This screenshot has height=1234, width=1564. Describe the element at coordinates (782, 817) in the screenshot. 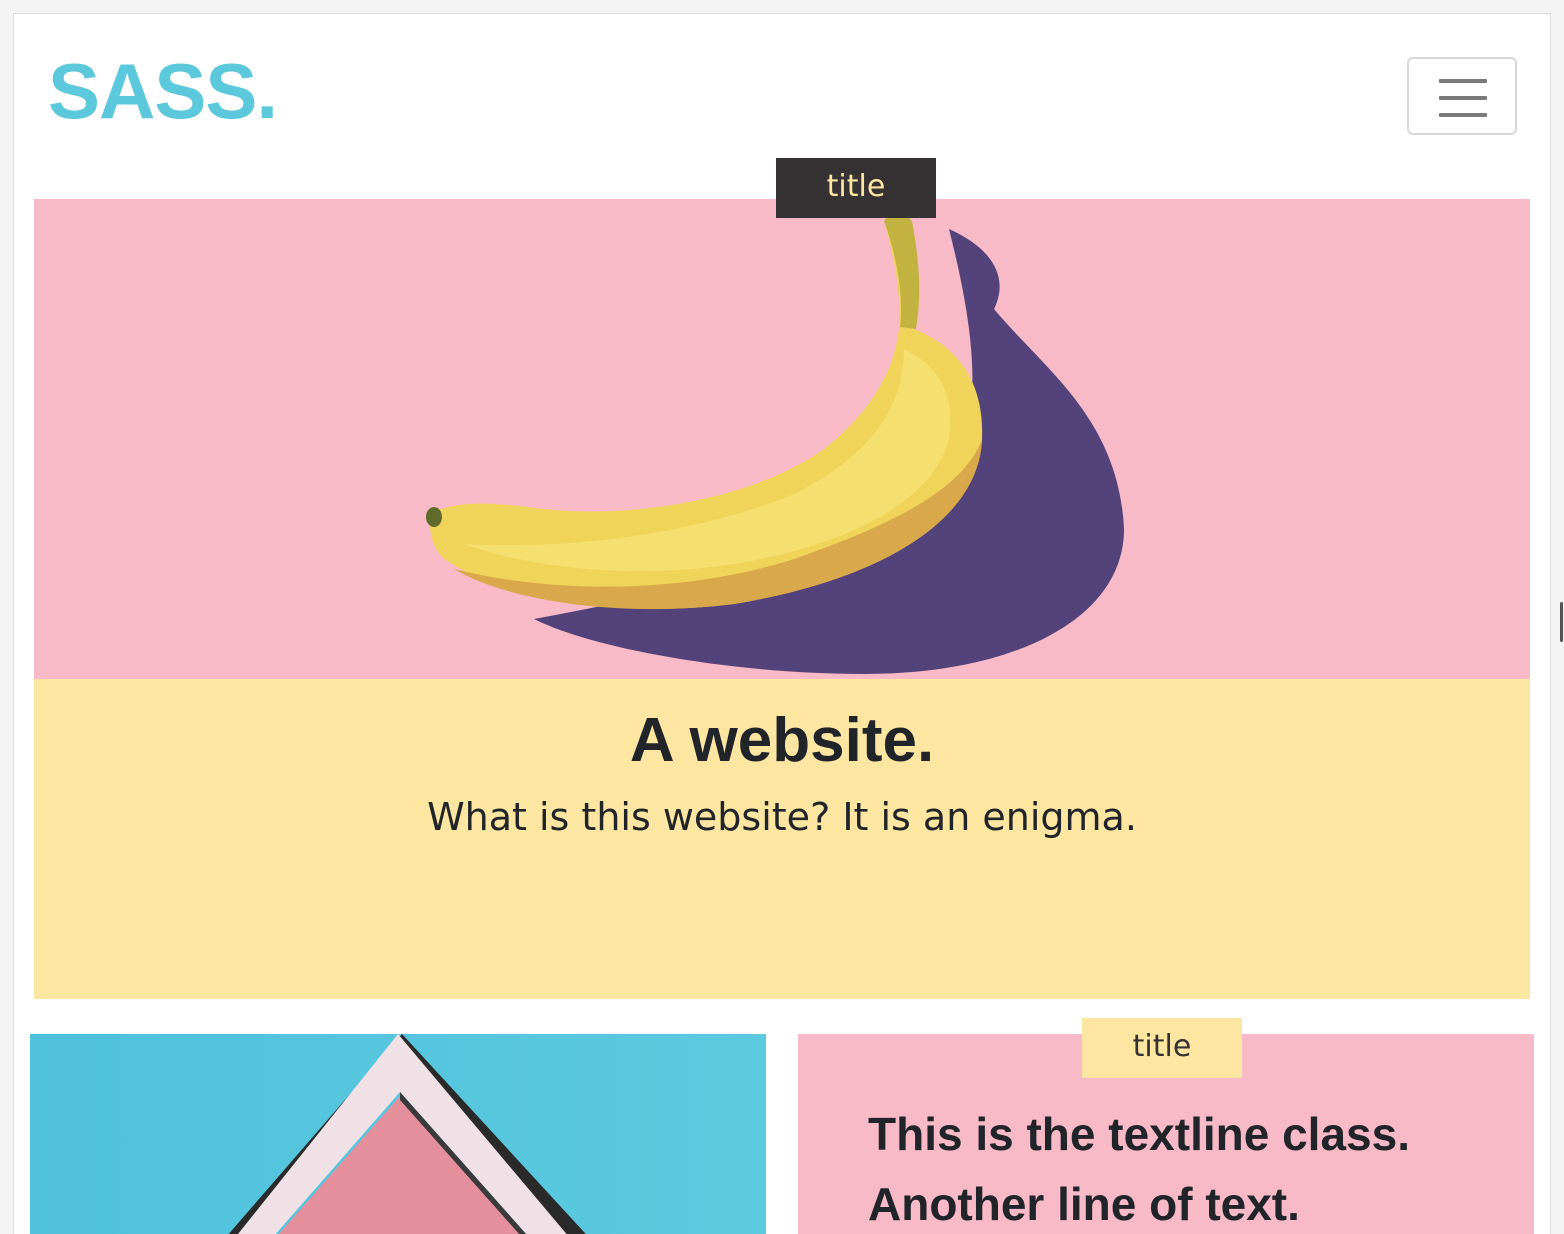

I see `hero-subheading: What is this website? It is an enigma.` at that location.